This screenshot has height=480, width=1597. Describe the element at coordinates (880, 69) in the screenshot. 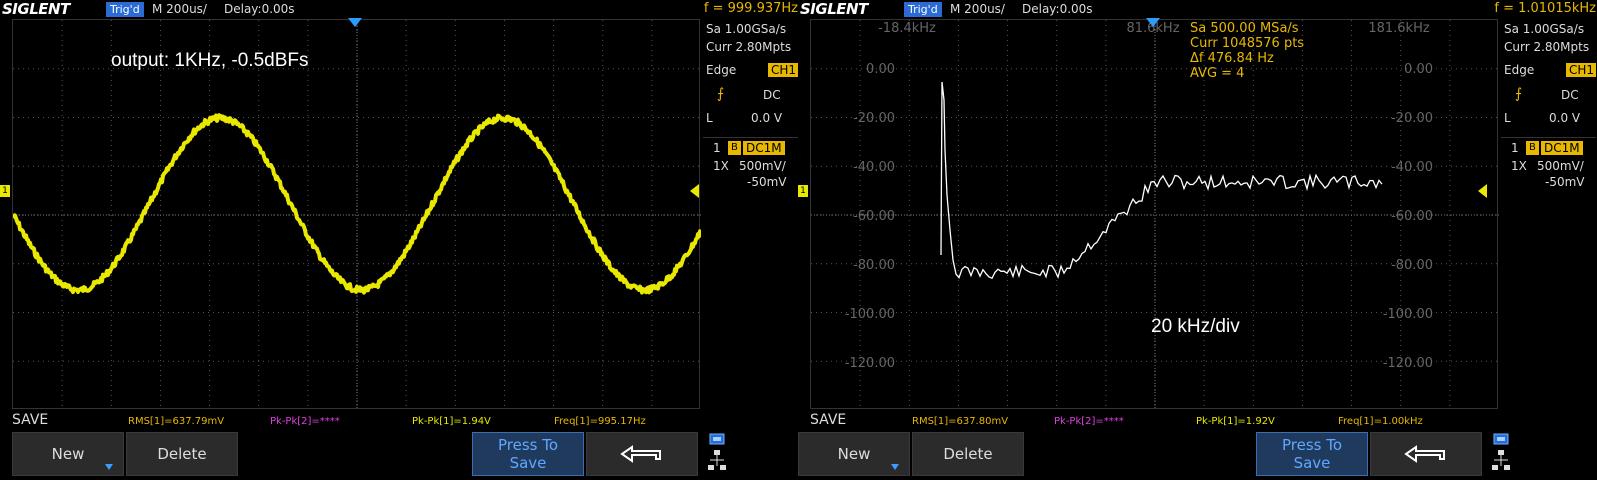

I see `db-label-left: 0.00` at that location.